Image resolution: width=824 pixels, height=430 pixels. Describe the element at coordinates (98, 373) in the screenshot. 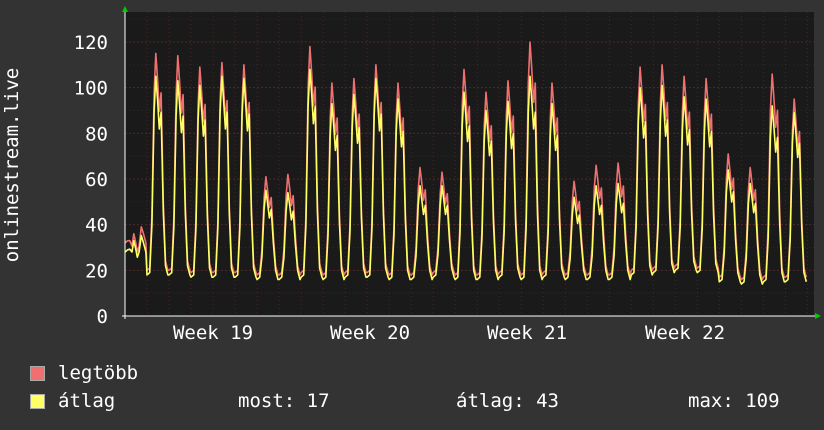

I see `legend-max-label: legtöbb` at that location.